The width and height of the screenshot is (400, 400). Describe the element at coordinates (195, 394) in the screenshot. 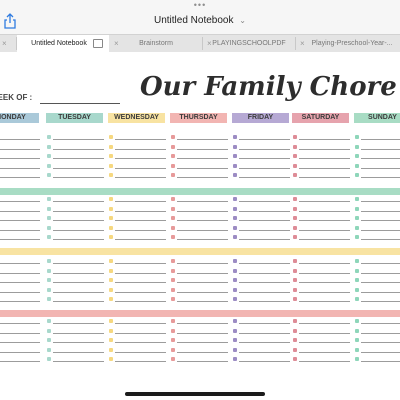

I see `home-indicator` at that location.